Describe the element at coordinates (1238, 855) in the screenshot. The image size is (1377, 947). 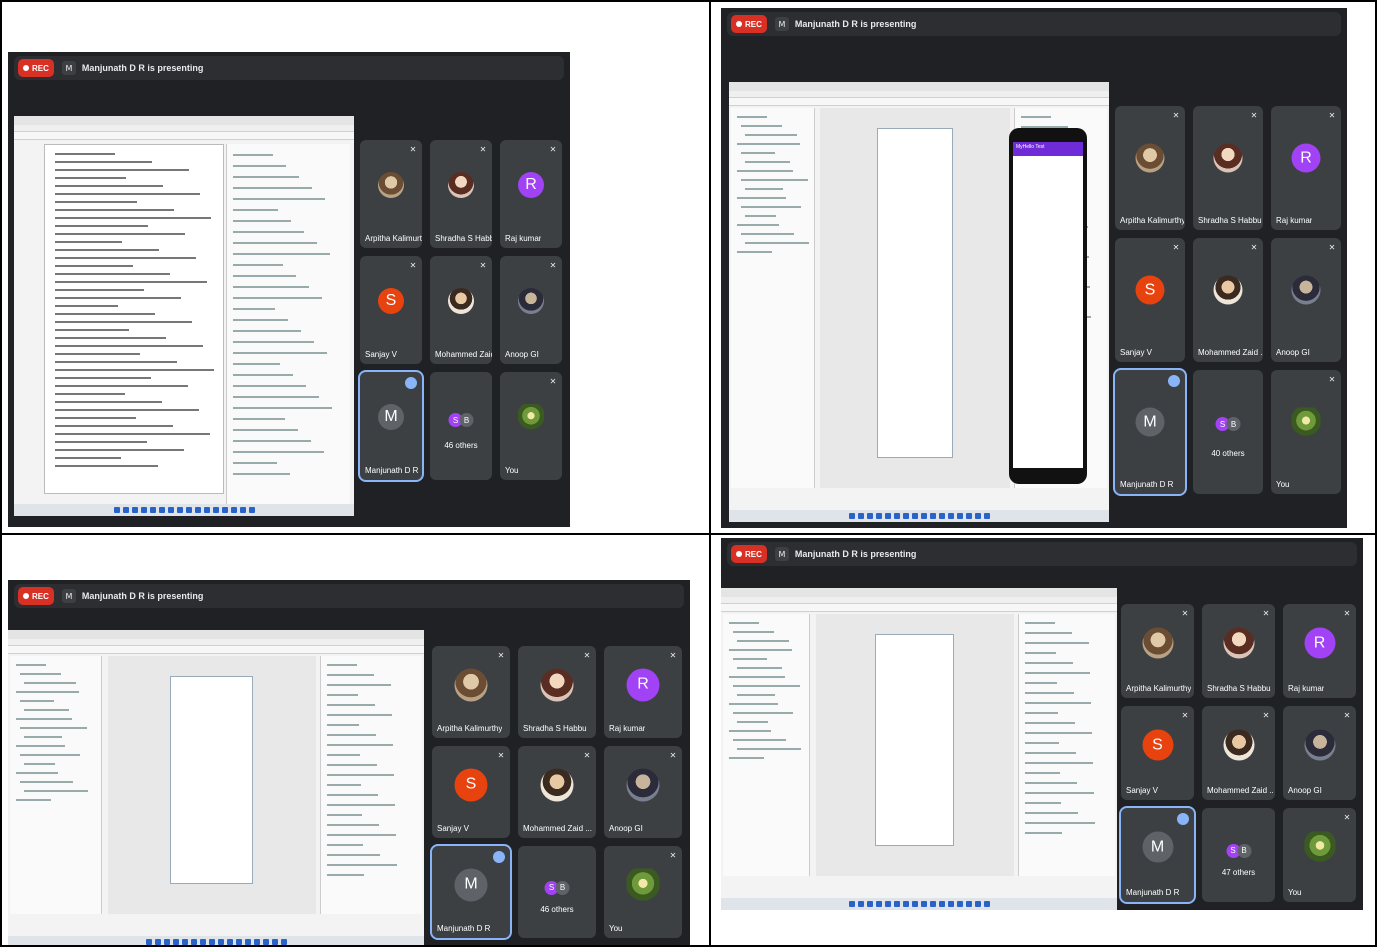
I see `others-tile: S B 47 others` at that location.